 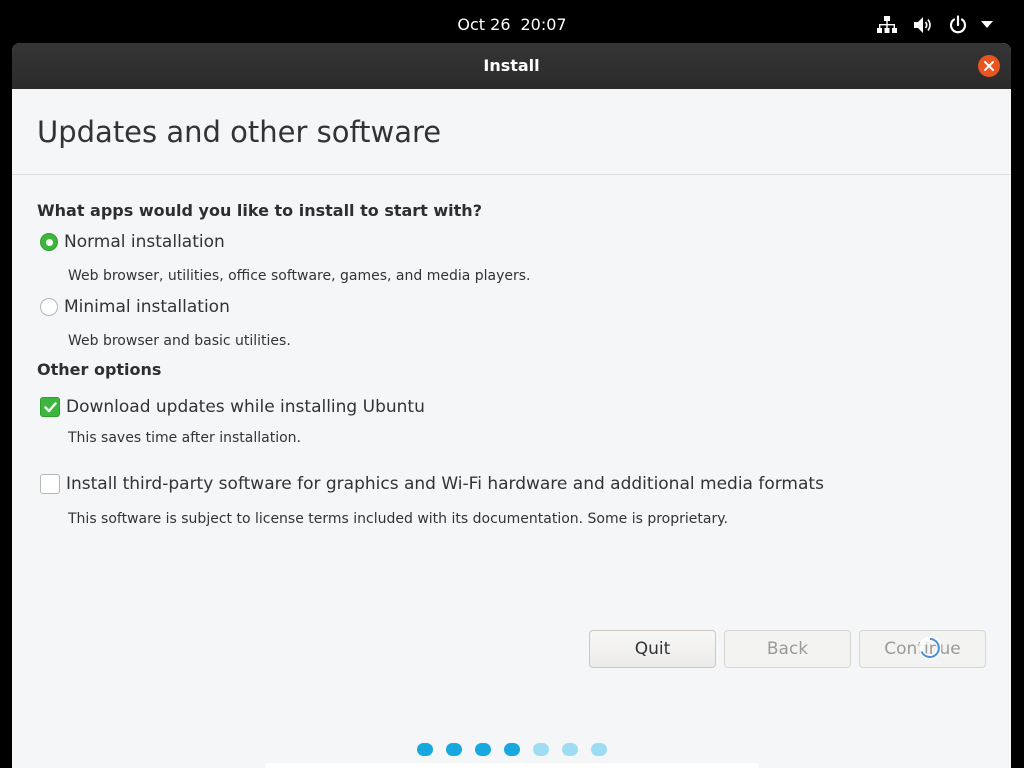 I want to click on normal-installation-label: Normal installation, so click(x=144, y=242).